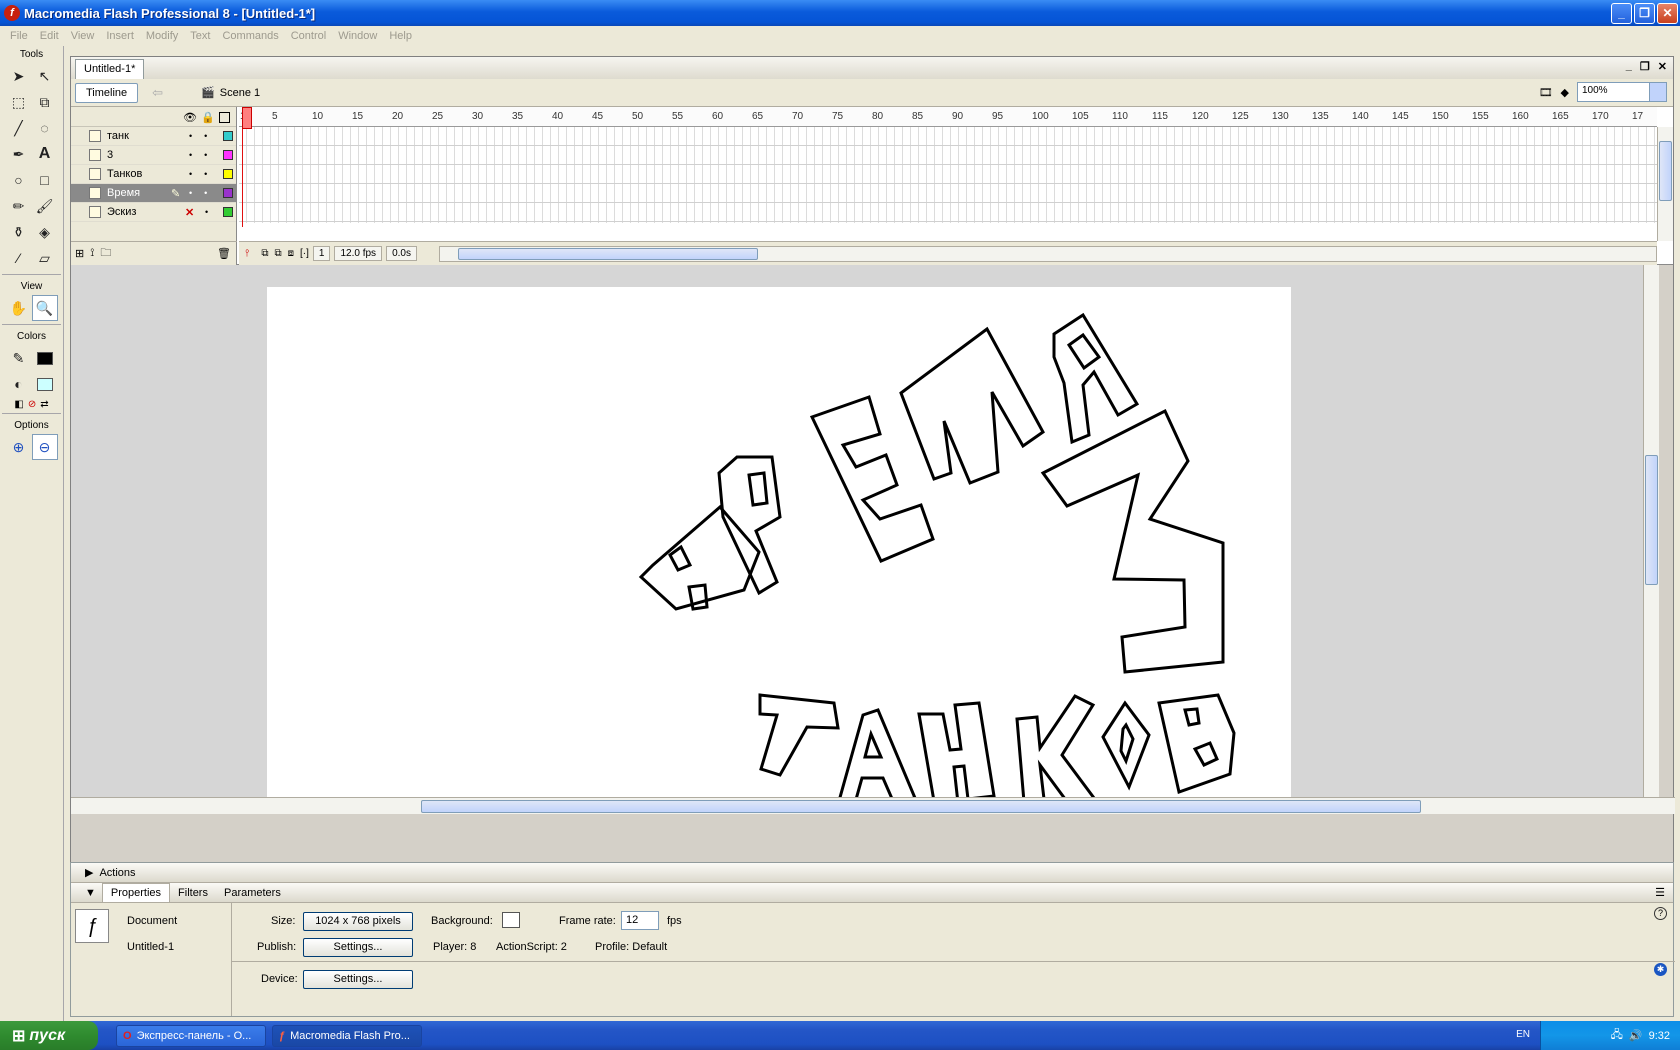  Describe the element at coordinates (32, 404) in the screenshot. I see `no-color-icon: ⊘` at that location.